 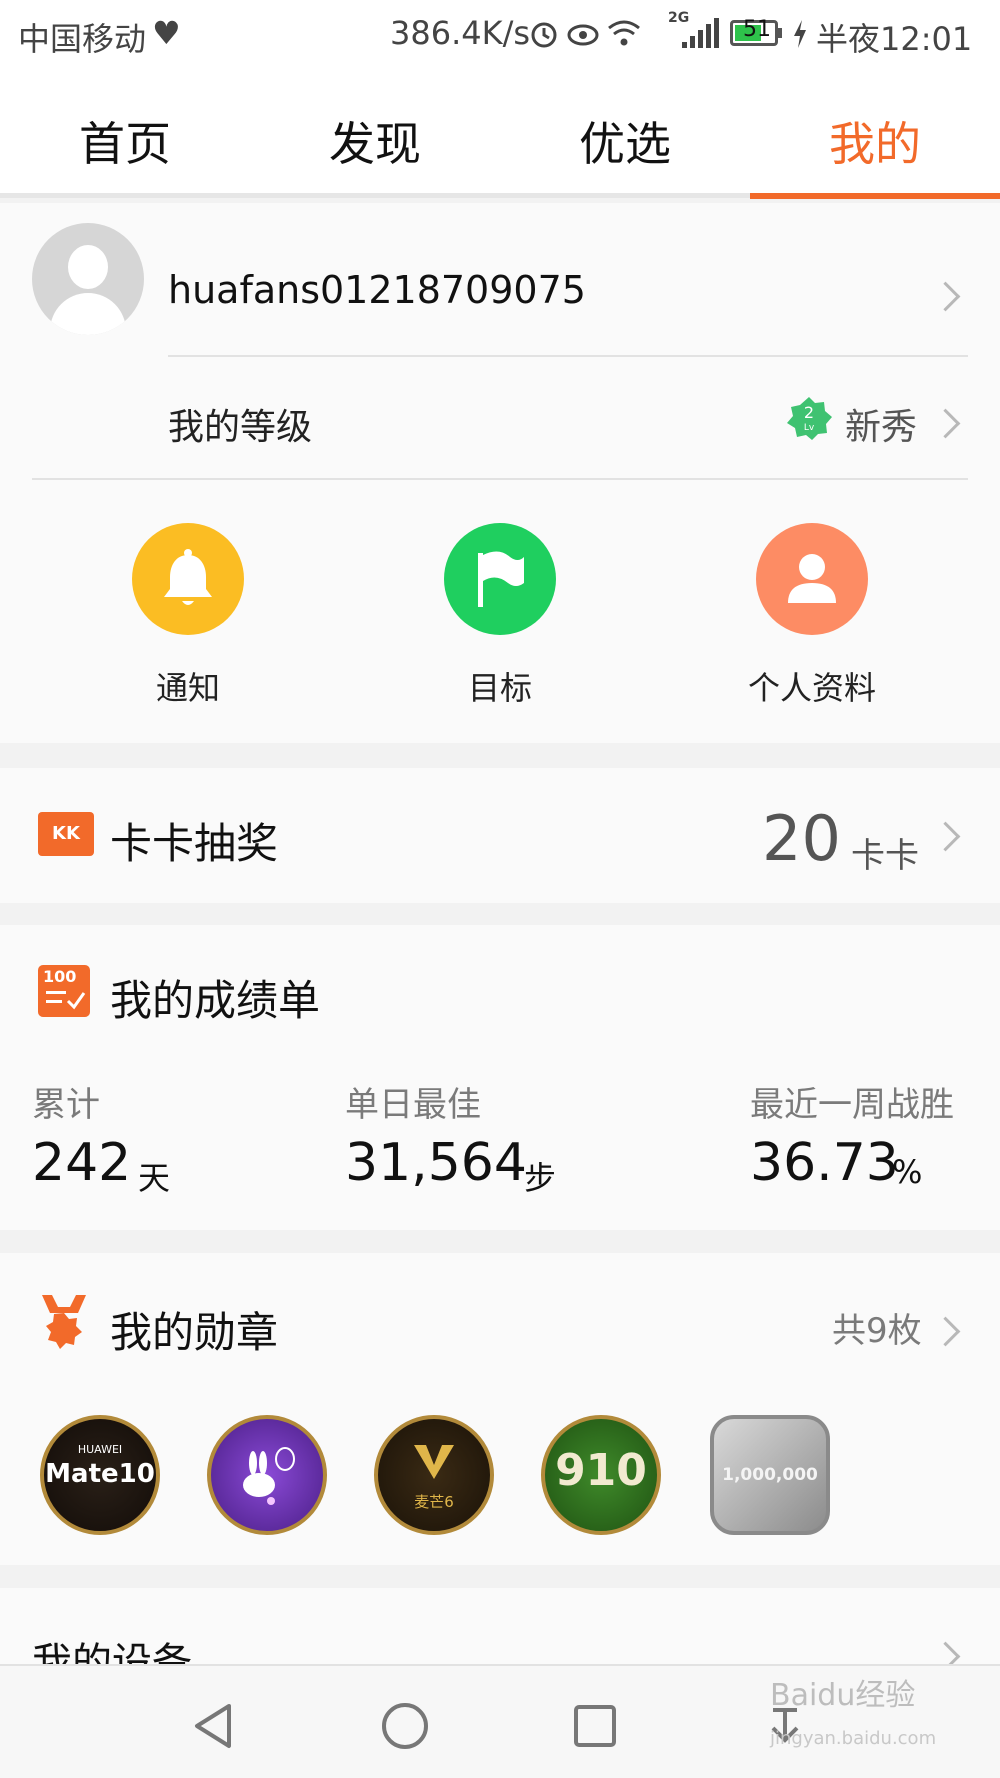 What do you see at coordinates (377, 290) in the screenshot?
I see `username: huafans01218709075` at bounding box center [377, 290].